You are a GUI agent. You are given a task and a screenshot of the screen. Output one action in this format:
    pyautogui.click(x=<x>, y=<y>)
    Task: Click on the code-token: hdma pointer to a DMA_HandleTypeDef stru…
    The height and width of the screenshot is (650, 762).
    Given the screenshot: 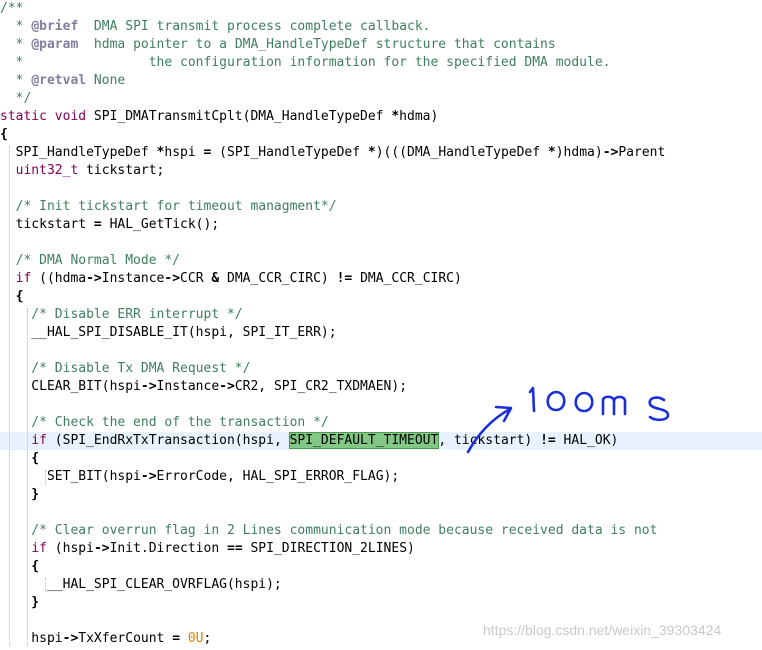 What is the action you would take?
    pyautogui.click(x=317, y=44)
    